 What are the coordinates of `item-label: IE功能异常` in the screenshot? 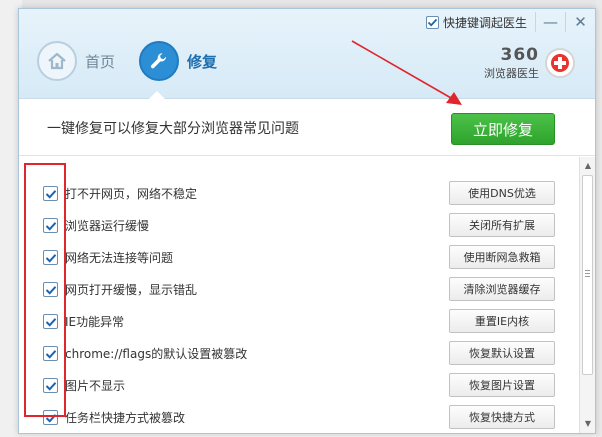 It's located at (95, 322).